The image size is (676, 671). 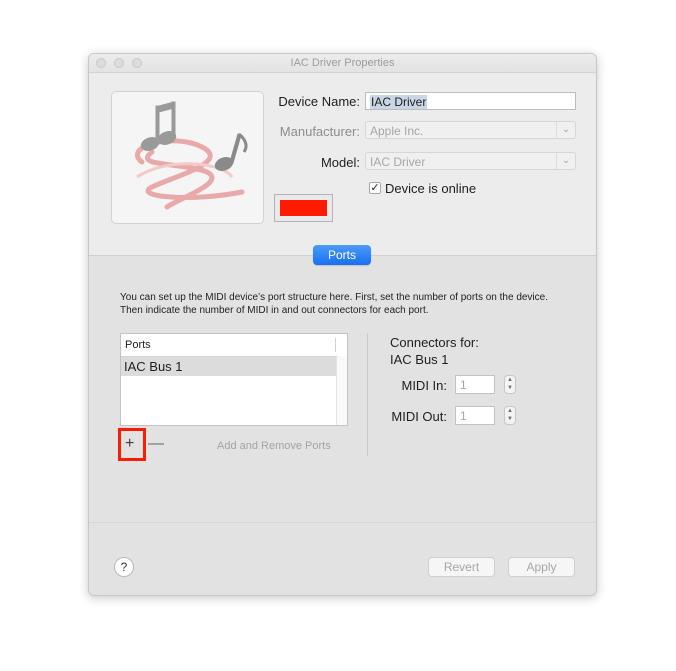 I want to click on add-remove-ports-label: Add and Remove Ports, so click(x=274, y=446).